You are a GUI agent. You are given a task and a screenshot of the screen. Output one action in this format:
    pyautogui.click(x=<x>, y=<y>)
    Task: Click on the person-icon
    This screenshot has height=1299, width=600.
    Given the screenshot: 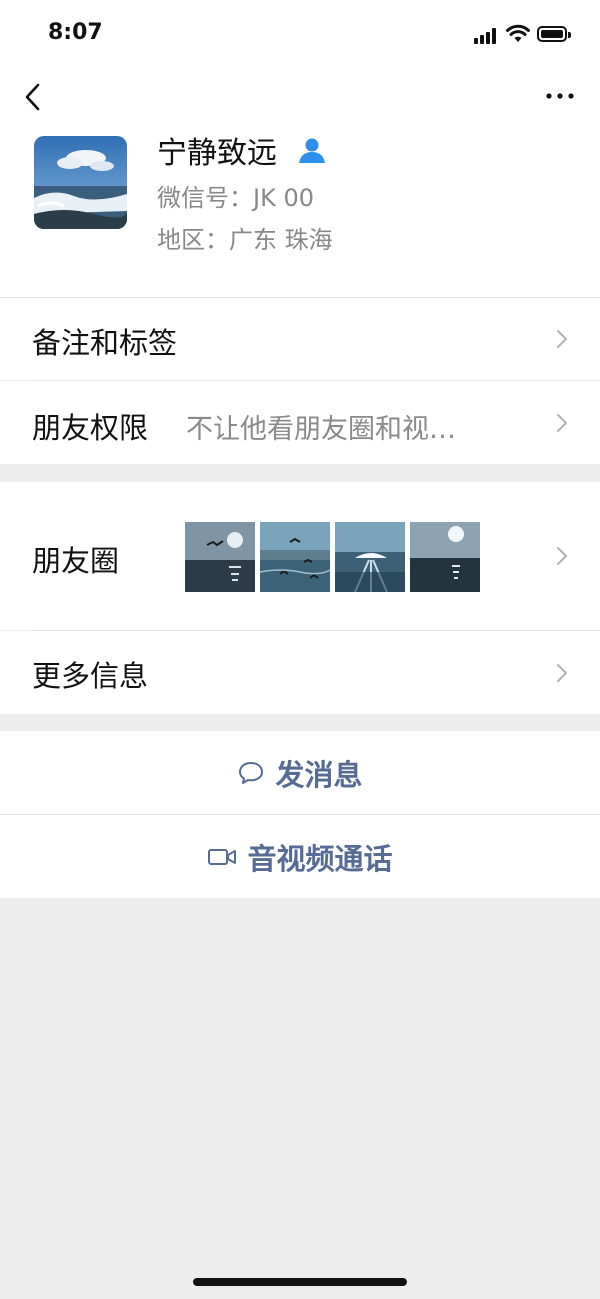 What is the action you would take?
    pyautogui.click(x=312, y=150)
    